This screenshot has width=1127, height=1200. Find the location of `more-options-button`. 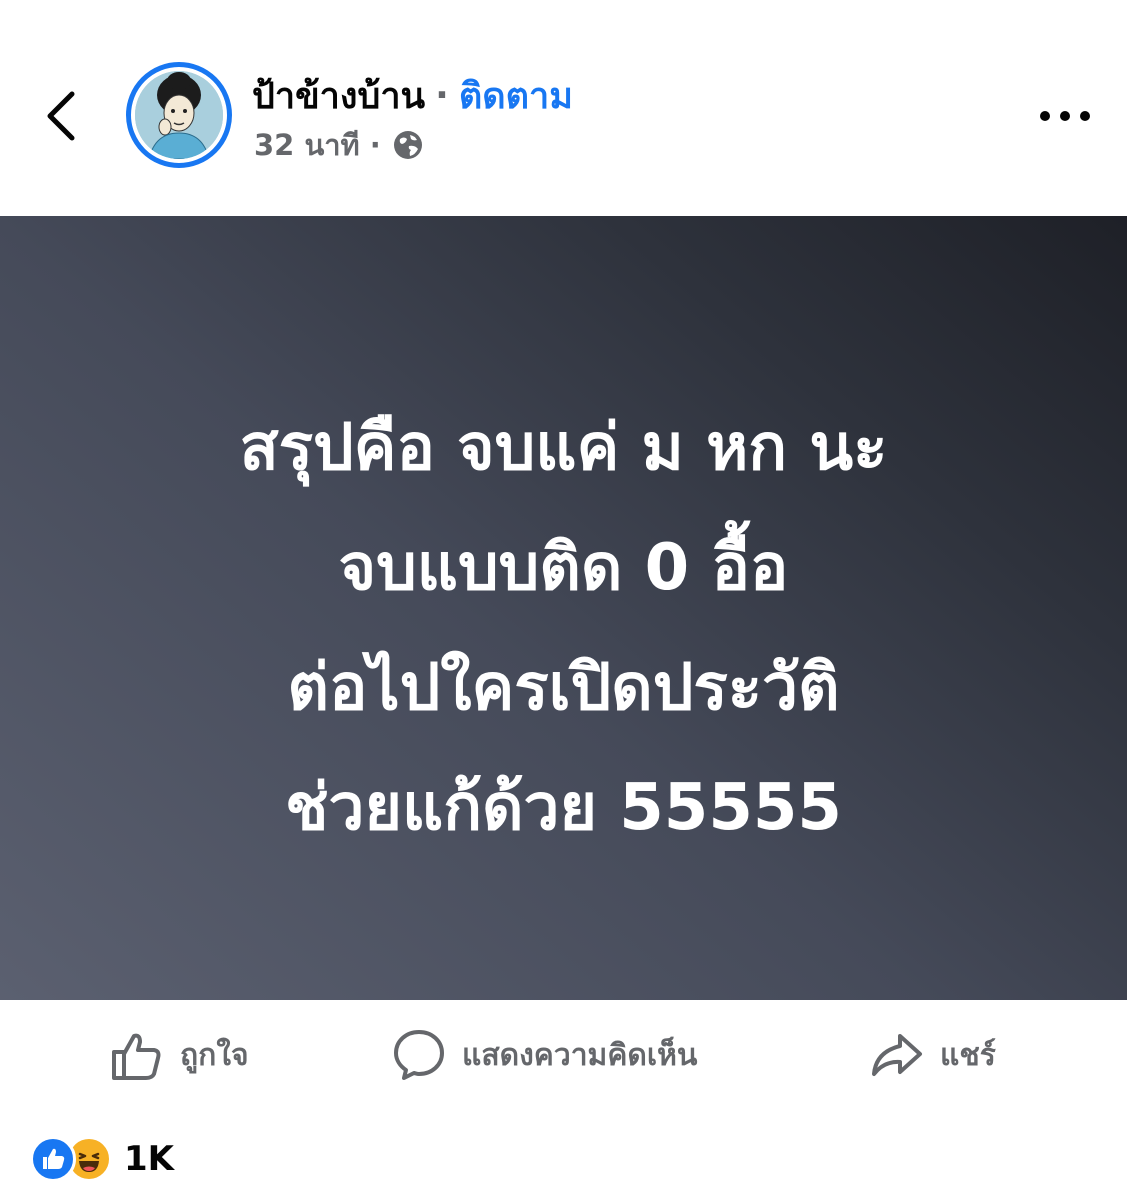

more-options-button is located at coordinates (1065, 116).